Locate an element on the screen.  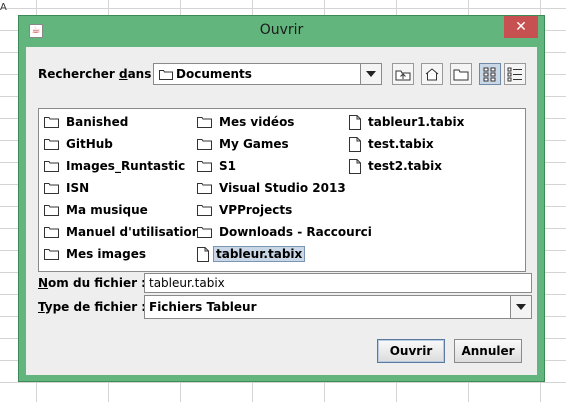
up-one-level-button is located at coordinates (403, 74).